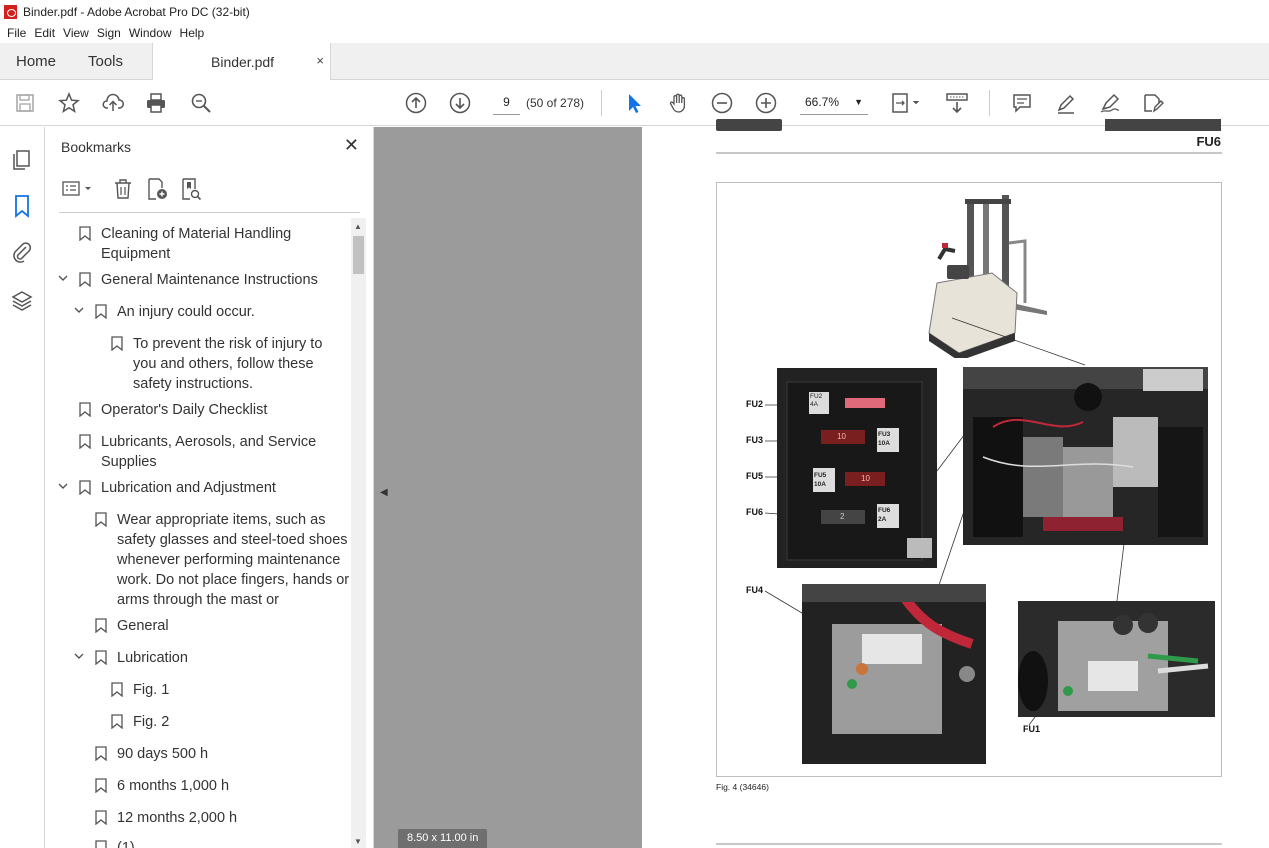 The height and width of the screenshot is (848, 1269). Describe the element at coordinates (151, 690) in the screenshot. I see `bookmark-label: Fig. 1` at that location.